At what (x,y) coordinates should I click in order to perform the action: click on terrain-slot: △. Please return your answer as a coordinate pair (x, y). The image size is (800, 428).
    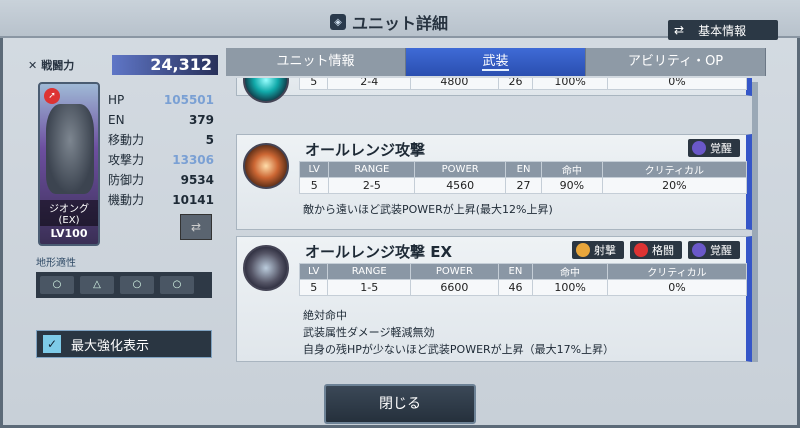
    Looking at the image, I should click on (97, 285).